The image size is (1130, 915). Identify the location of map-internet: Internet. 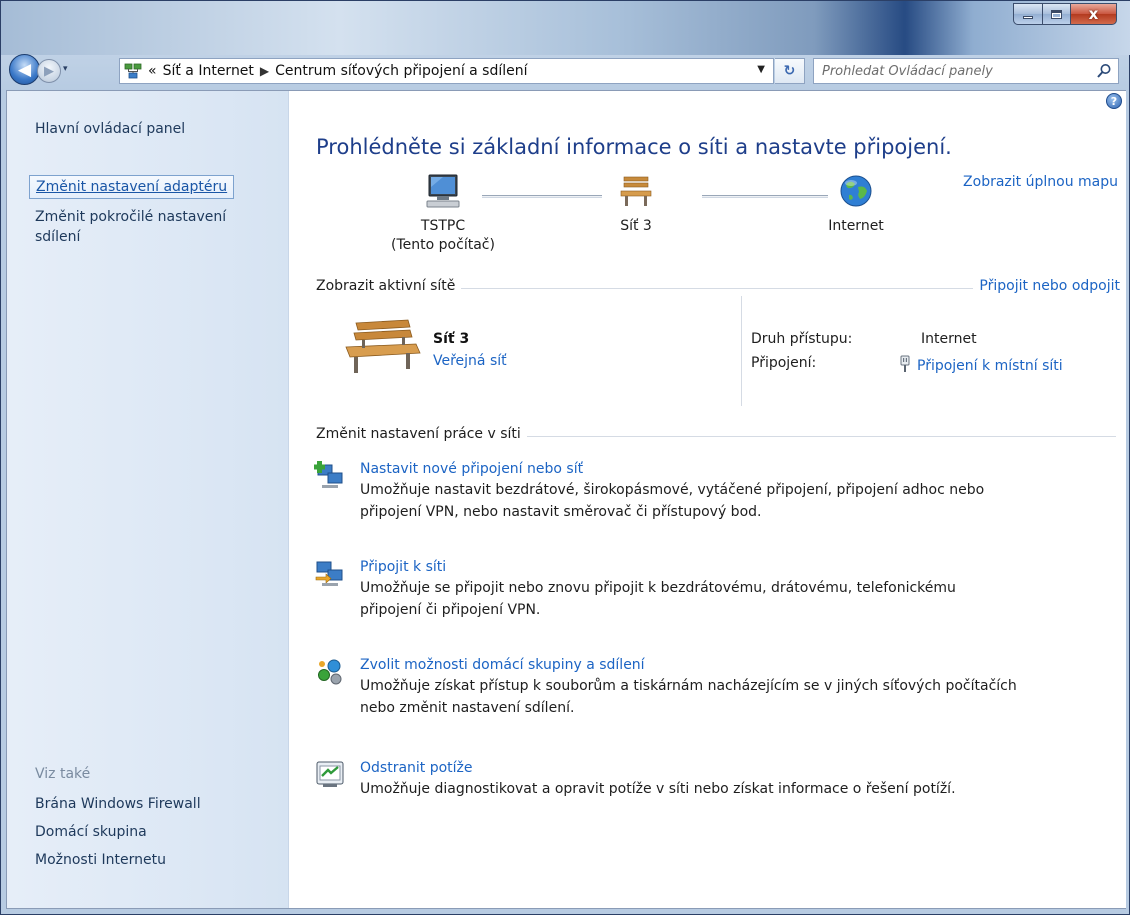
(856, 204).